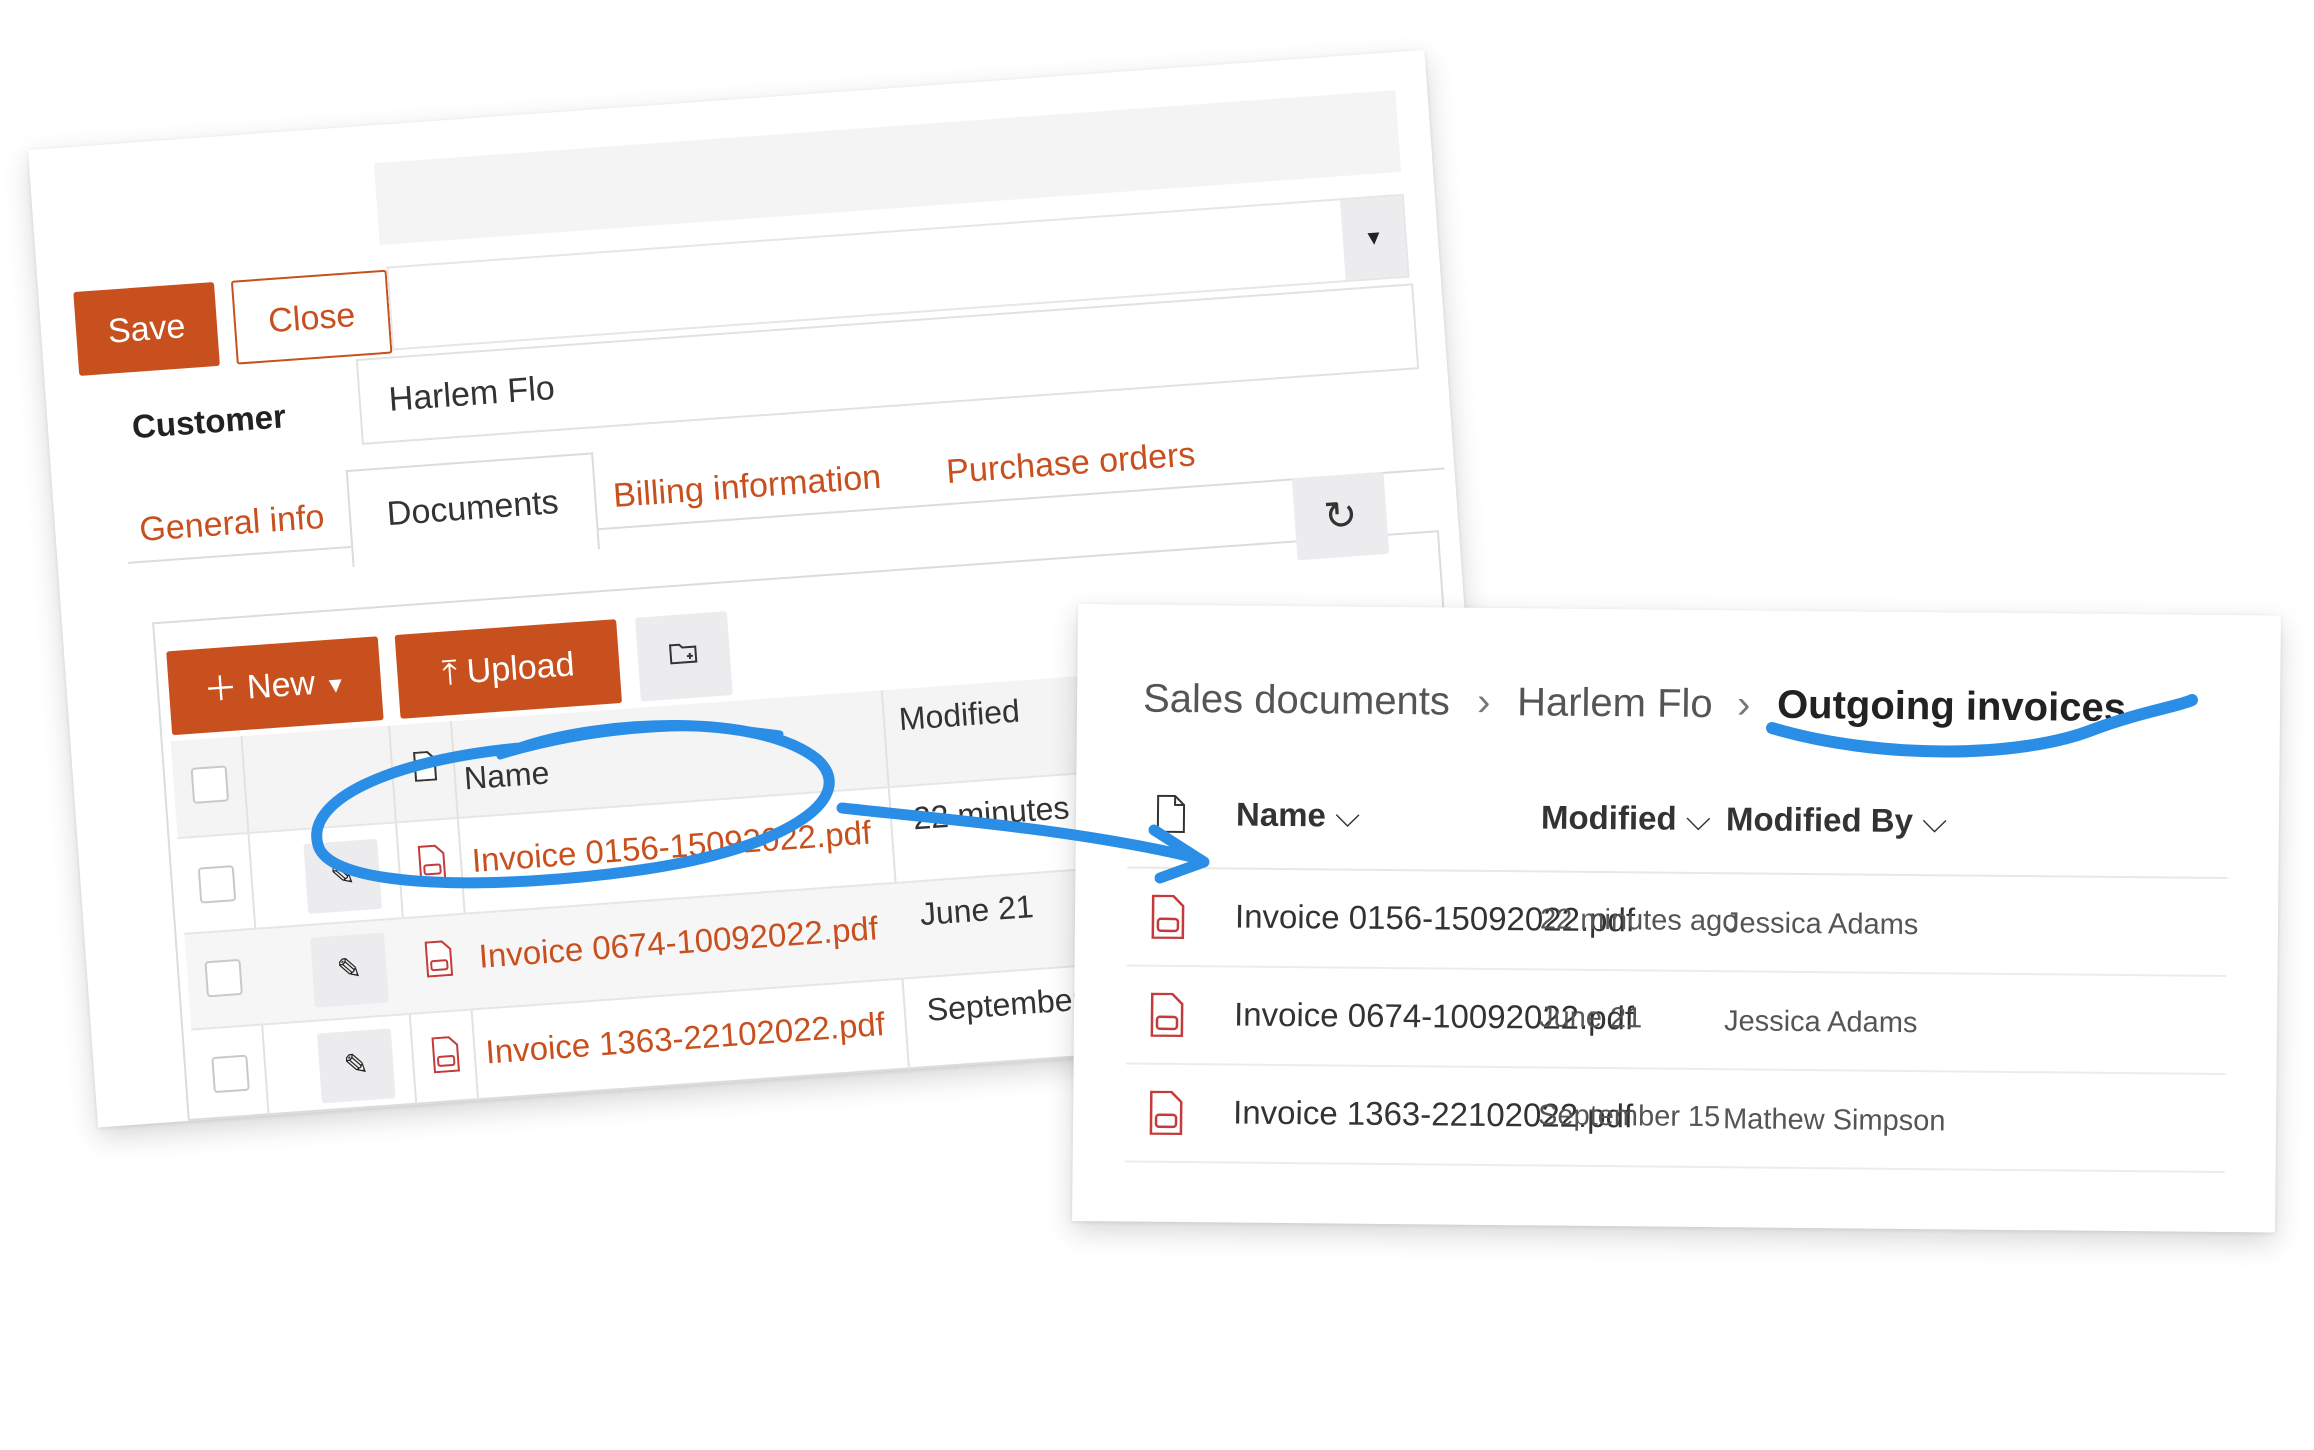  What do you see at coordinates (1373, 238) in the screenshot?
I see `chevron-down-icon: ▾` at bounding box center [1373, 238].